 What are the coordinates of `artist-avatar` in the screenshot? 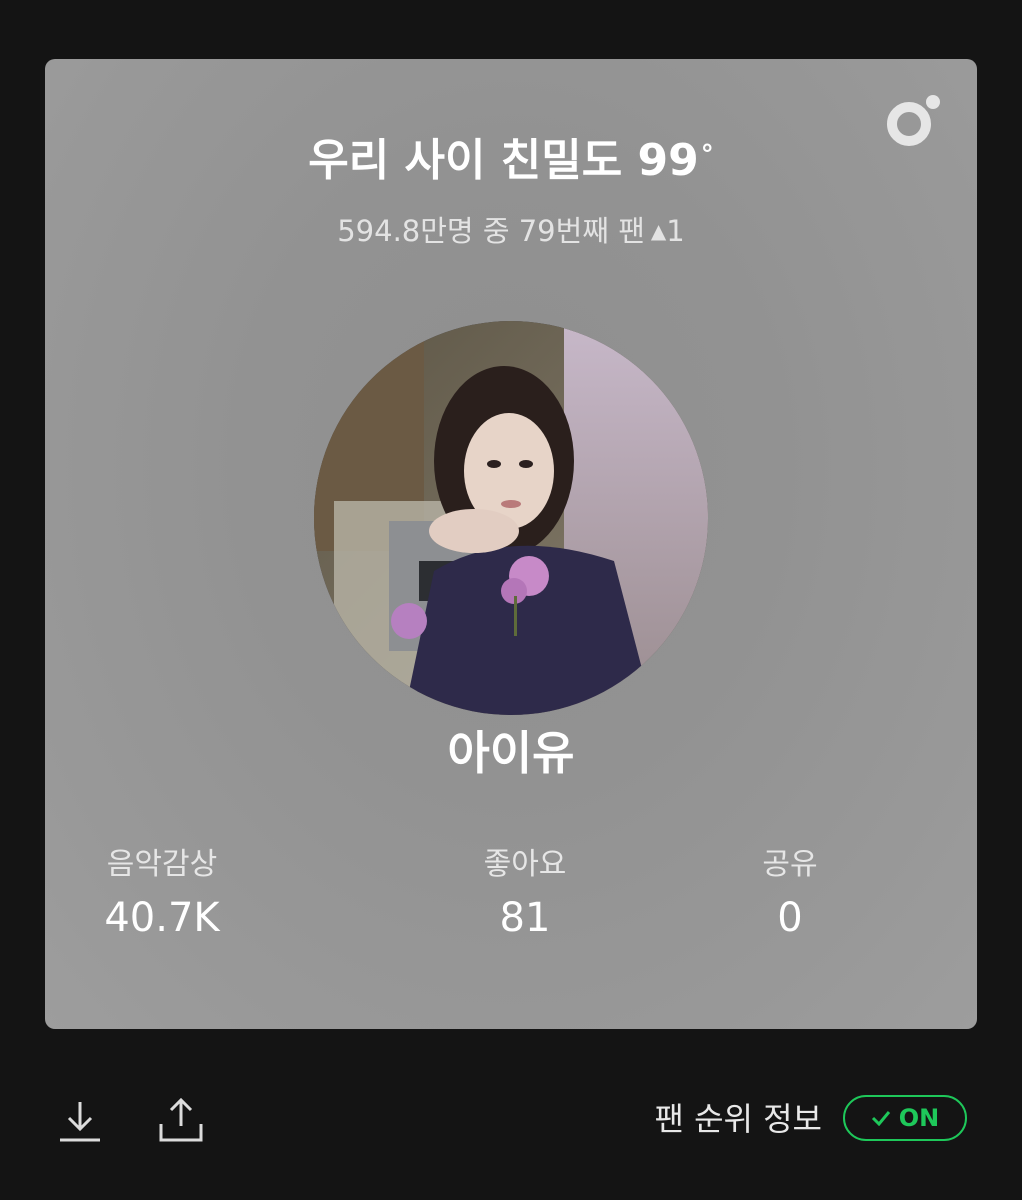 It's located at (511, 518).